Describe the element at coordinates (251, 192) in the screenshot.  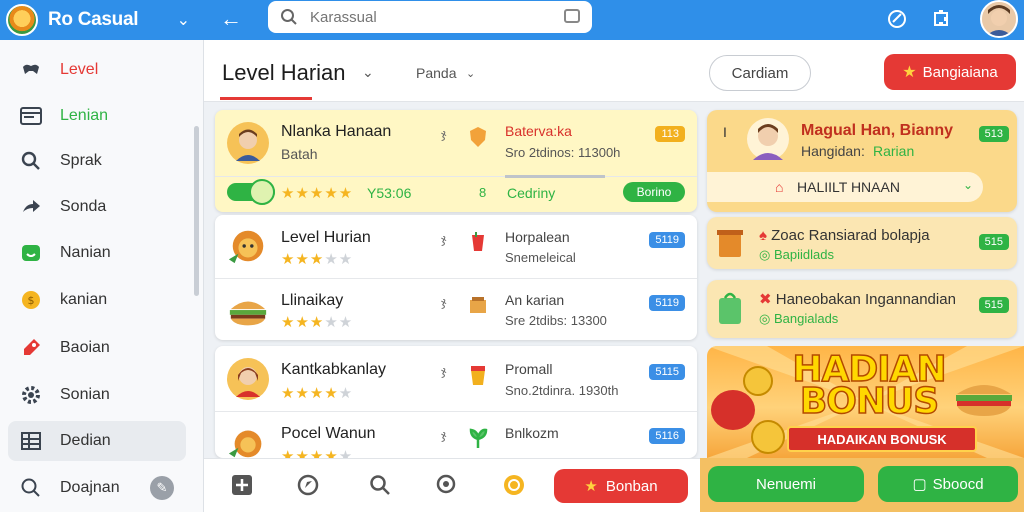
I see `progress-toggle` at that location.